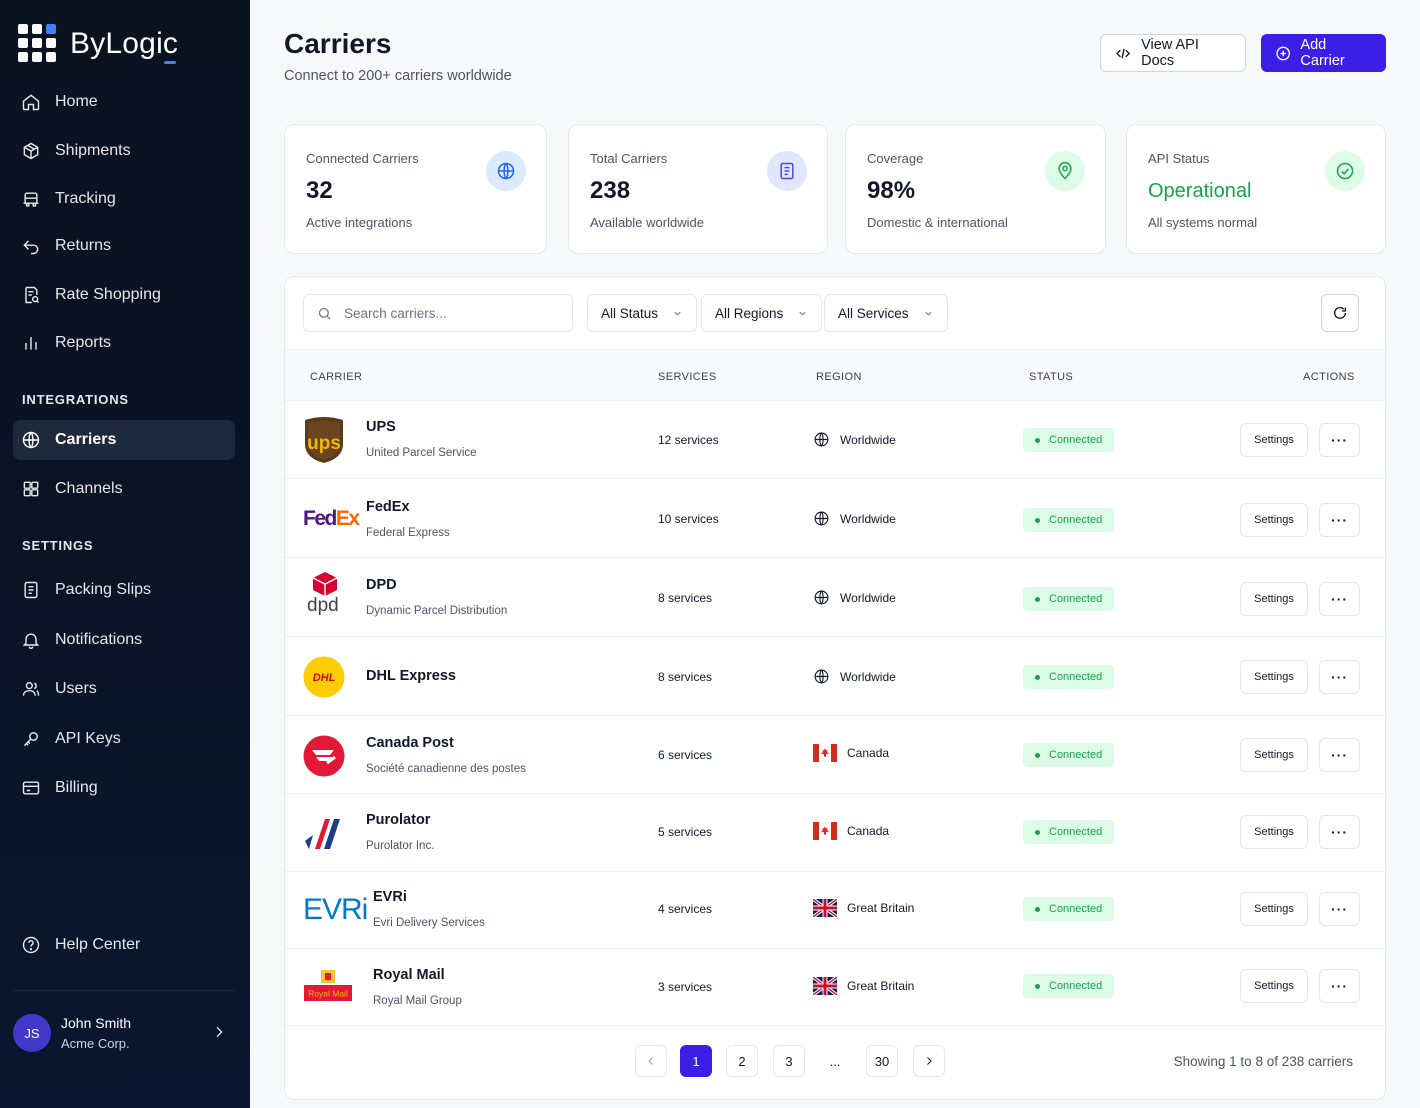 The height and width of the screenshot is (1108, 1420). Describe the element at coordinates (335, 909) in the screenshot. I see `evri-logo: EVRi` at that location.